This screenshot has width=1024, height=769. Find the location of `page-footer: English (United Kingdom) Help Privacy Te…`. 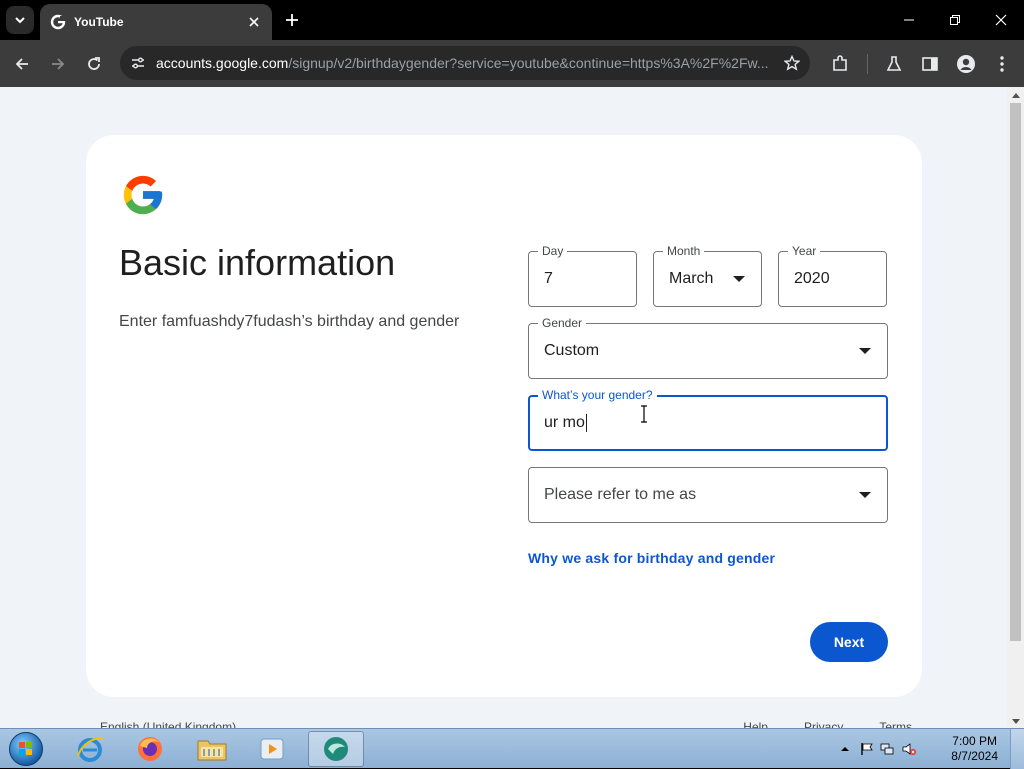

page-footer: English (United Kingdom) Help Privacy Te… is located at coordinates (510, 724).